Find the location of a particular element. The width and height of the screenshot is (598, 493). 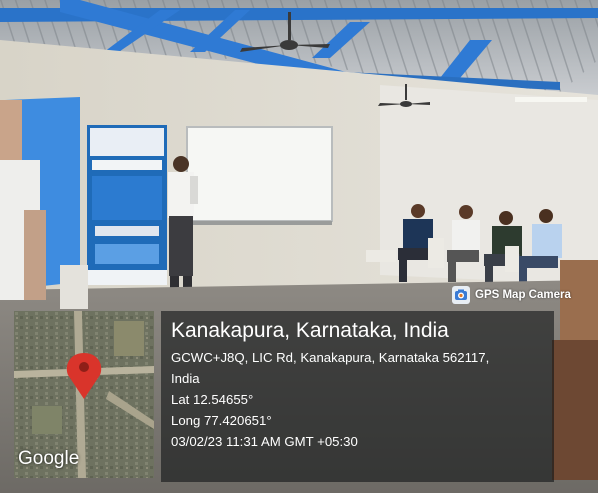

camera-icon is located at coordinates (461, 295).